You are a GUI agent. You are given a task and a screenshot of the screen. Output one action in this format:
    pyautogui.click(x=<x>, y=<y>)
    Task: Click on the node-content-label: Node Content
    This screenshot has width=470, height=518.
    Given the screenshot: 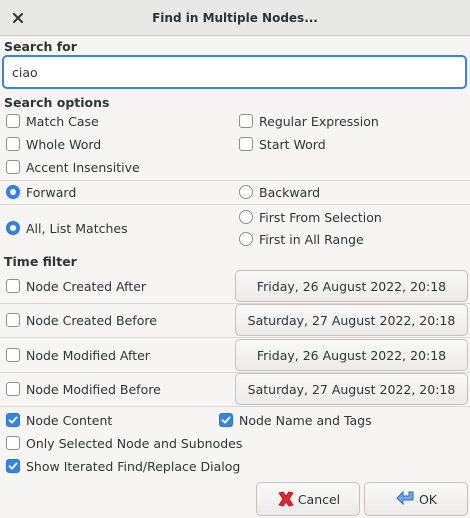 What is the action you would take?
    pyautogui.click(x=69, y=420)
    